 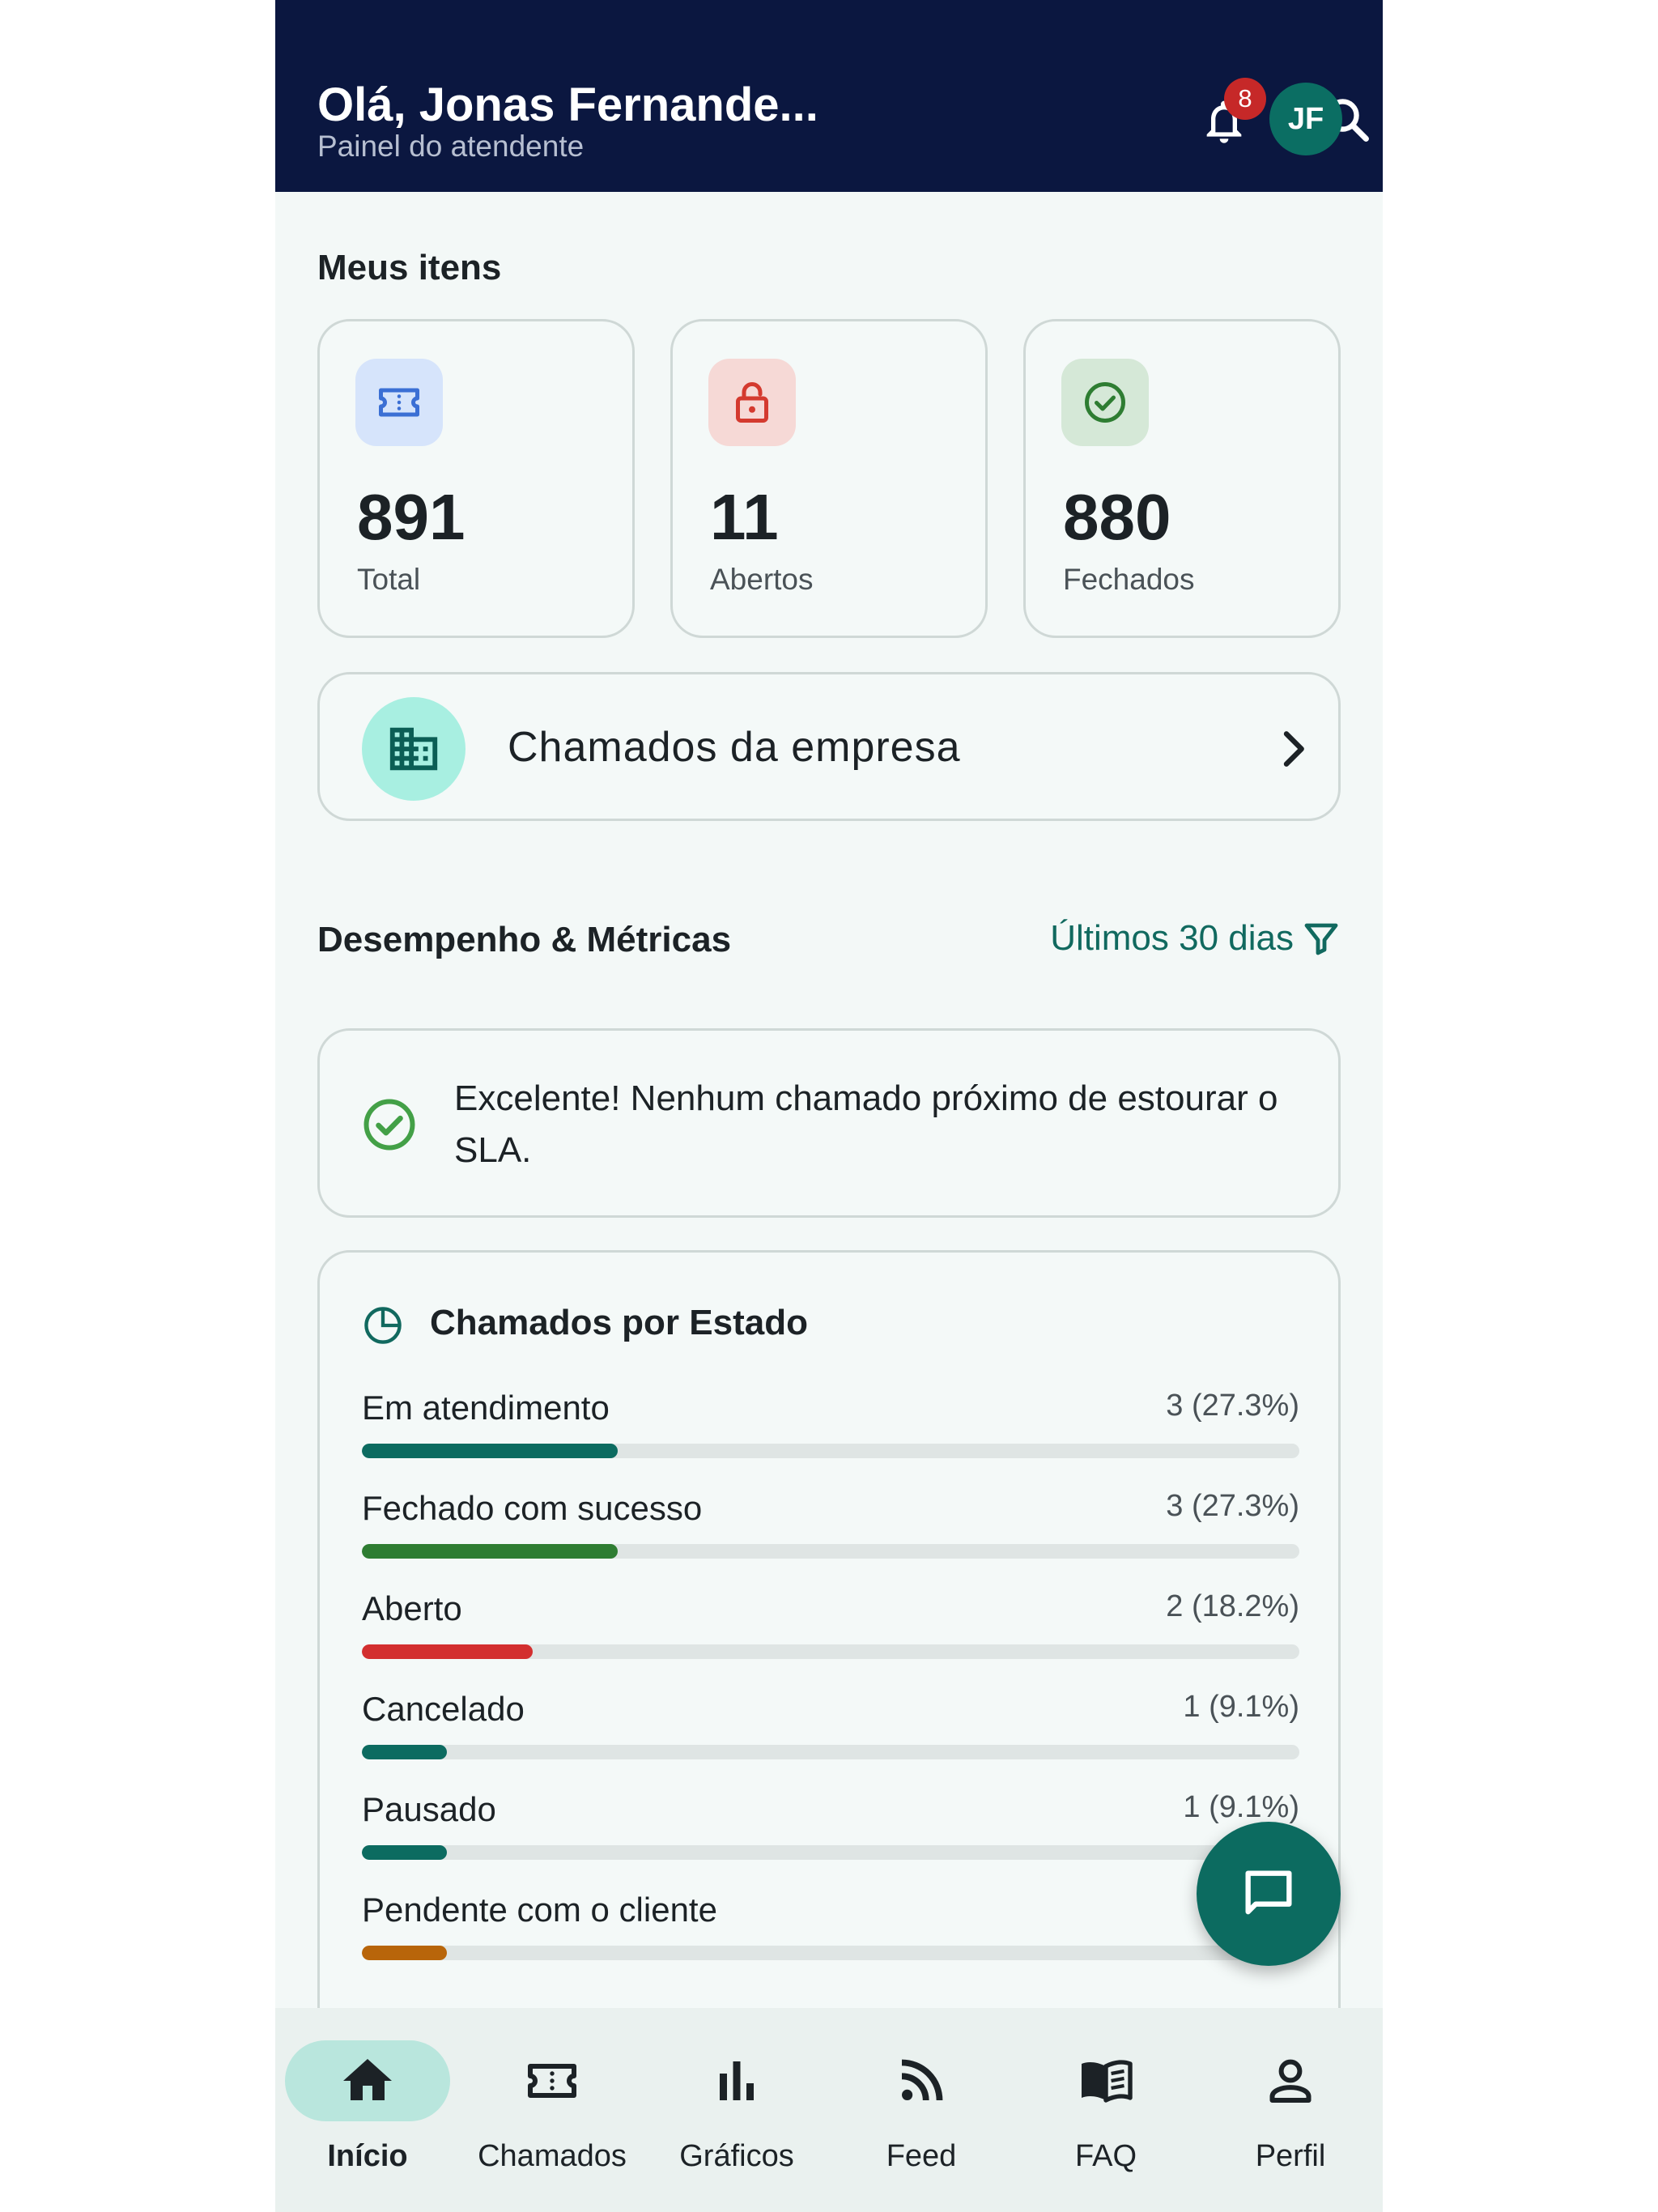 I want to click on state-name: Pendente com o cliente, so click(x=539, y=1910).